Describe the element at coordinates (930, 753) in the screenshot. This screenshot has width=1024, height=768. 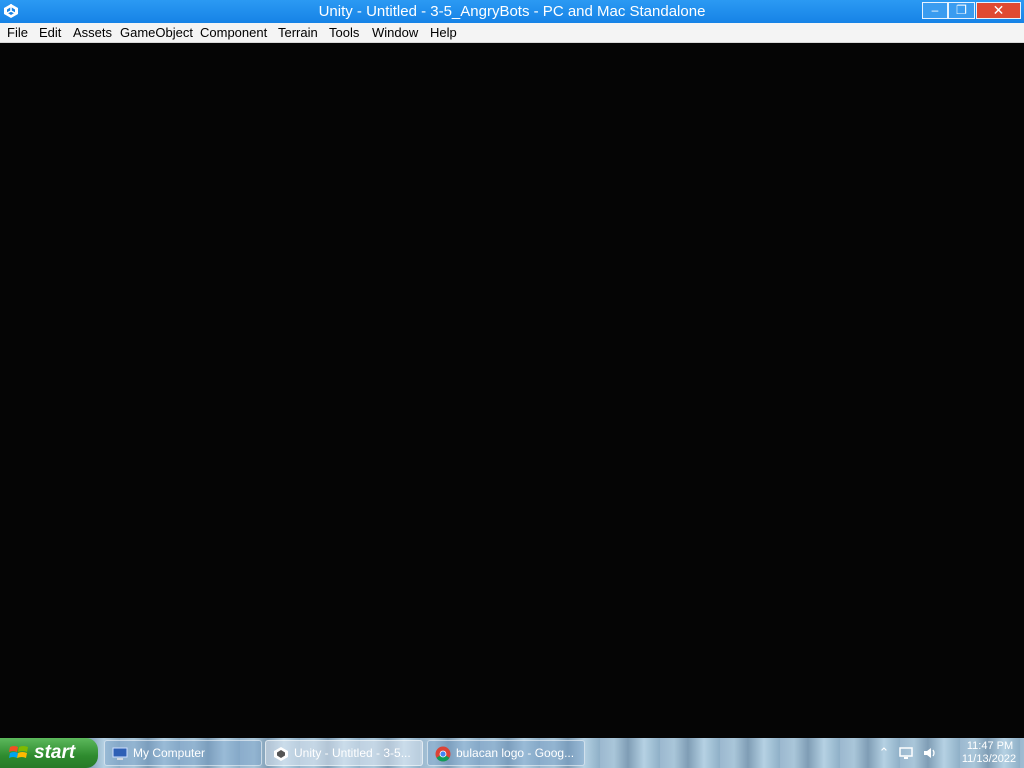
I see `volume-icon` at that location.